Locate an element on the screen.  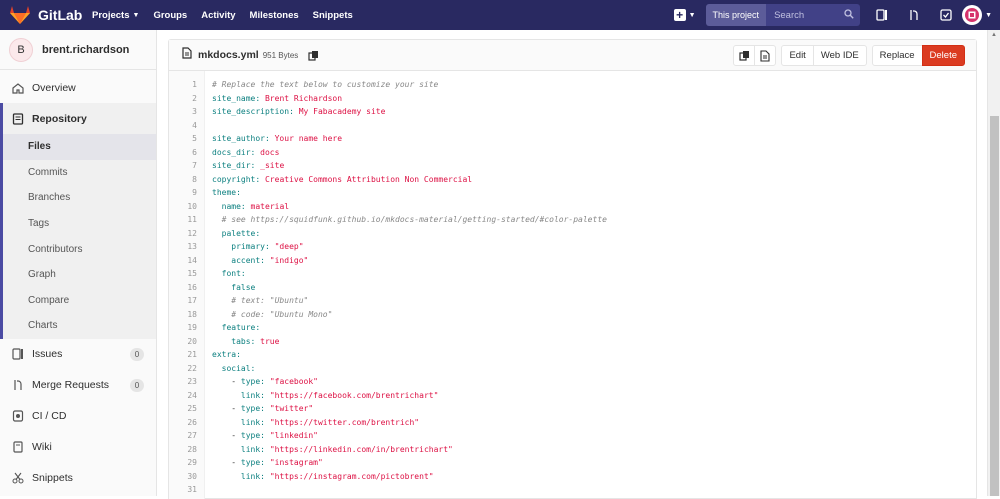
merge-requests-count-badge: 0 is located at coordinates (137, 385).